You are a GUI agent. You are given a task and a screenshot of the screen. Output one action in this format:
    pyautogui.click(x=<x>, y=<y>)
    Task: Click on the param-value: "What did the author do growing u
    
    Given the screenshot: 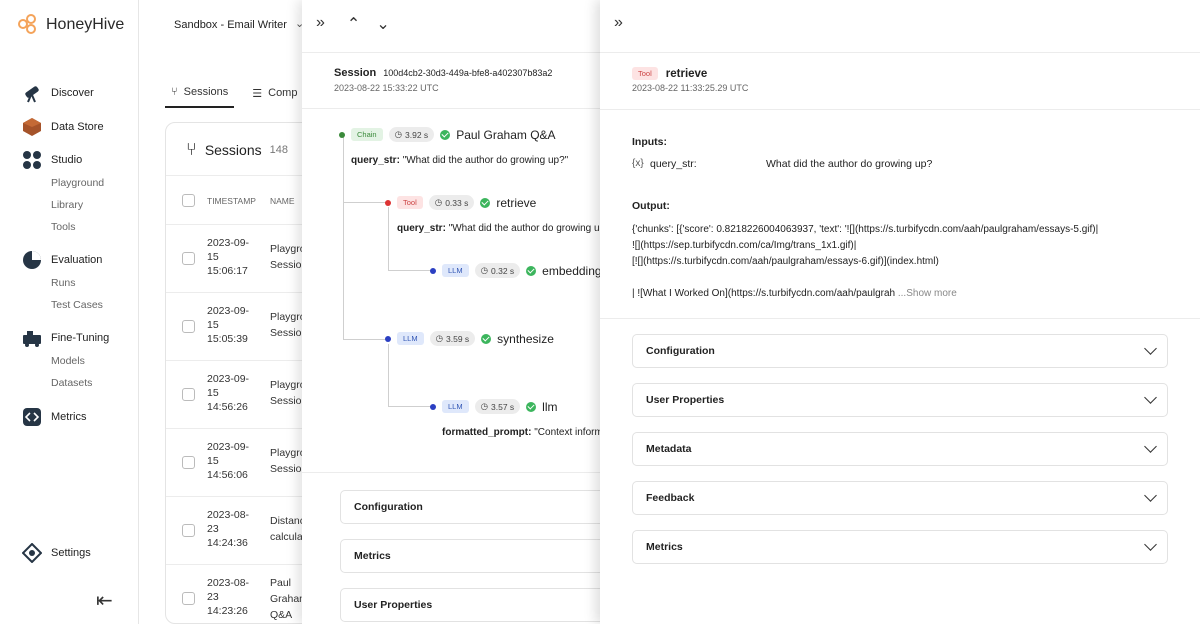 What is the action you would take?
    pyautogui.click(x=524, y=228)
    